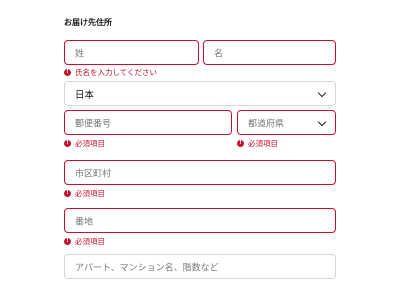 This screenshot has width=400, height=300. What do you see at coordinates (148, 122) in the screenshot?
I see `postal-code-input: 郵便番号` at bounding box center [148, 122].